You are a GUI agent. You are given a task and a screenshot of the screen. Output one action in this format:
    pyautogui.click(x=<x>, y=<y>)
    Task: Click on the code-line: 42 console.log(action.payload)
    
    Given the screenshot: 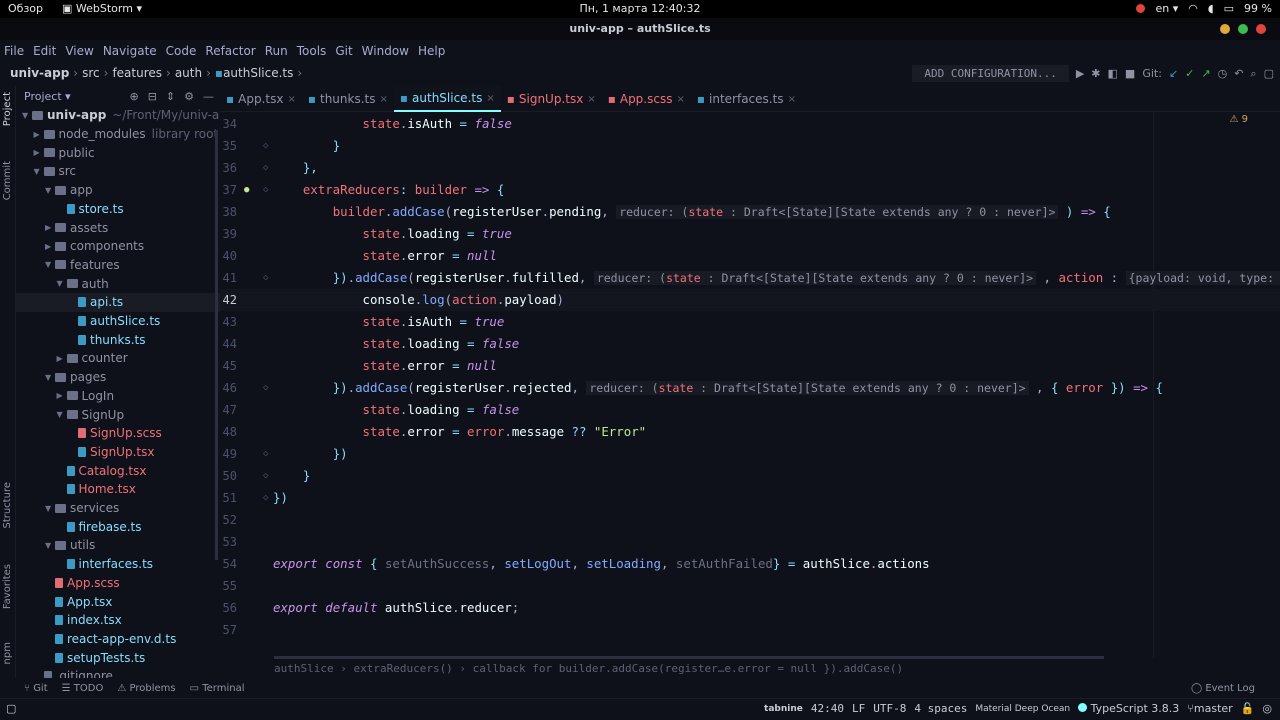 What is the action you would take?
    pyautogui.click(x=750, y=300)
    